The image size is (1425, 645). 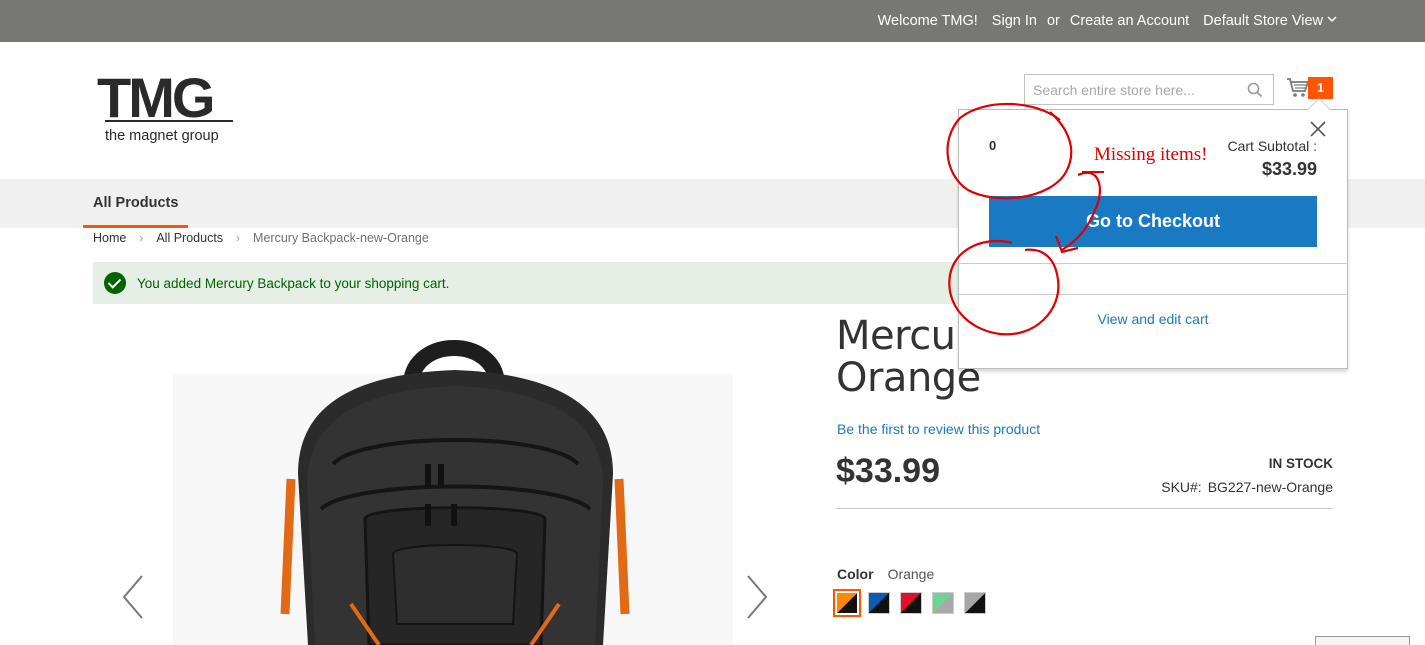 I want to click on breadcrumb-home: Home, so click(x=109, y=238).